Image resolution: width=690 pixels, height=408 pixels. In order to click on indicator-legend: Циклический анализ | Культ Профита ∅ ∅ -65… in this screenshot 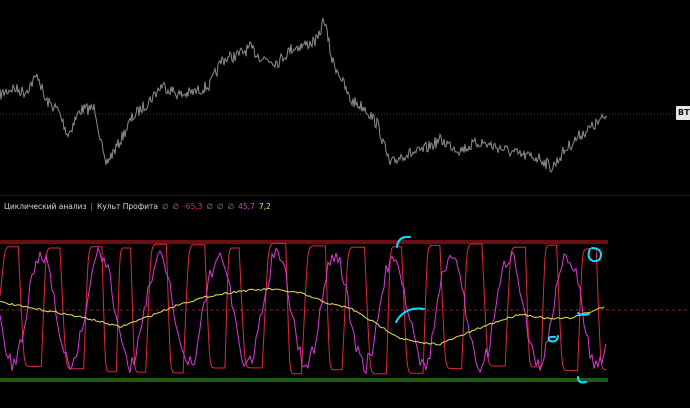, I will do `click(137, 207)`.